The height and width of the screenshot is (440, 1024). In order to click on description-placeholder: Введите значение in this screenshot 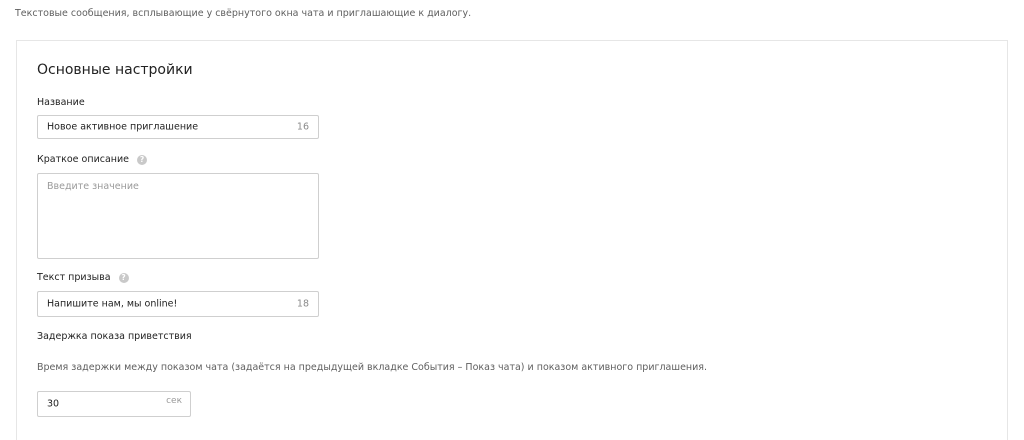, I will do `click(93, 186)`.